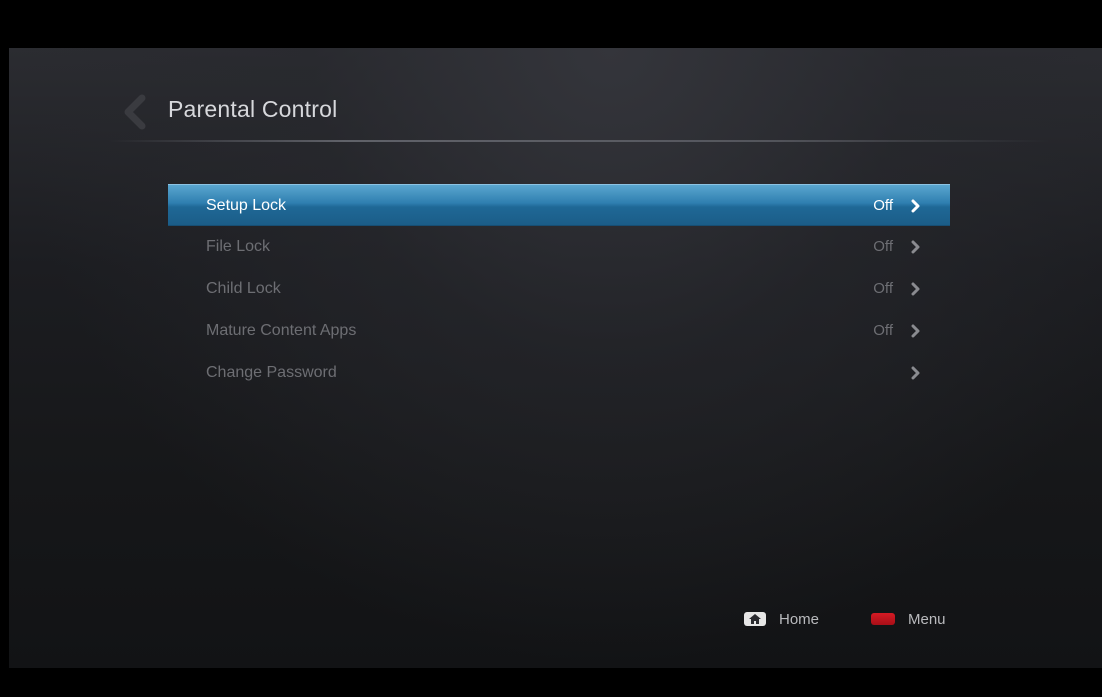  I want to click on home-hint: Home, so click(782, 619).